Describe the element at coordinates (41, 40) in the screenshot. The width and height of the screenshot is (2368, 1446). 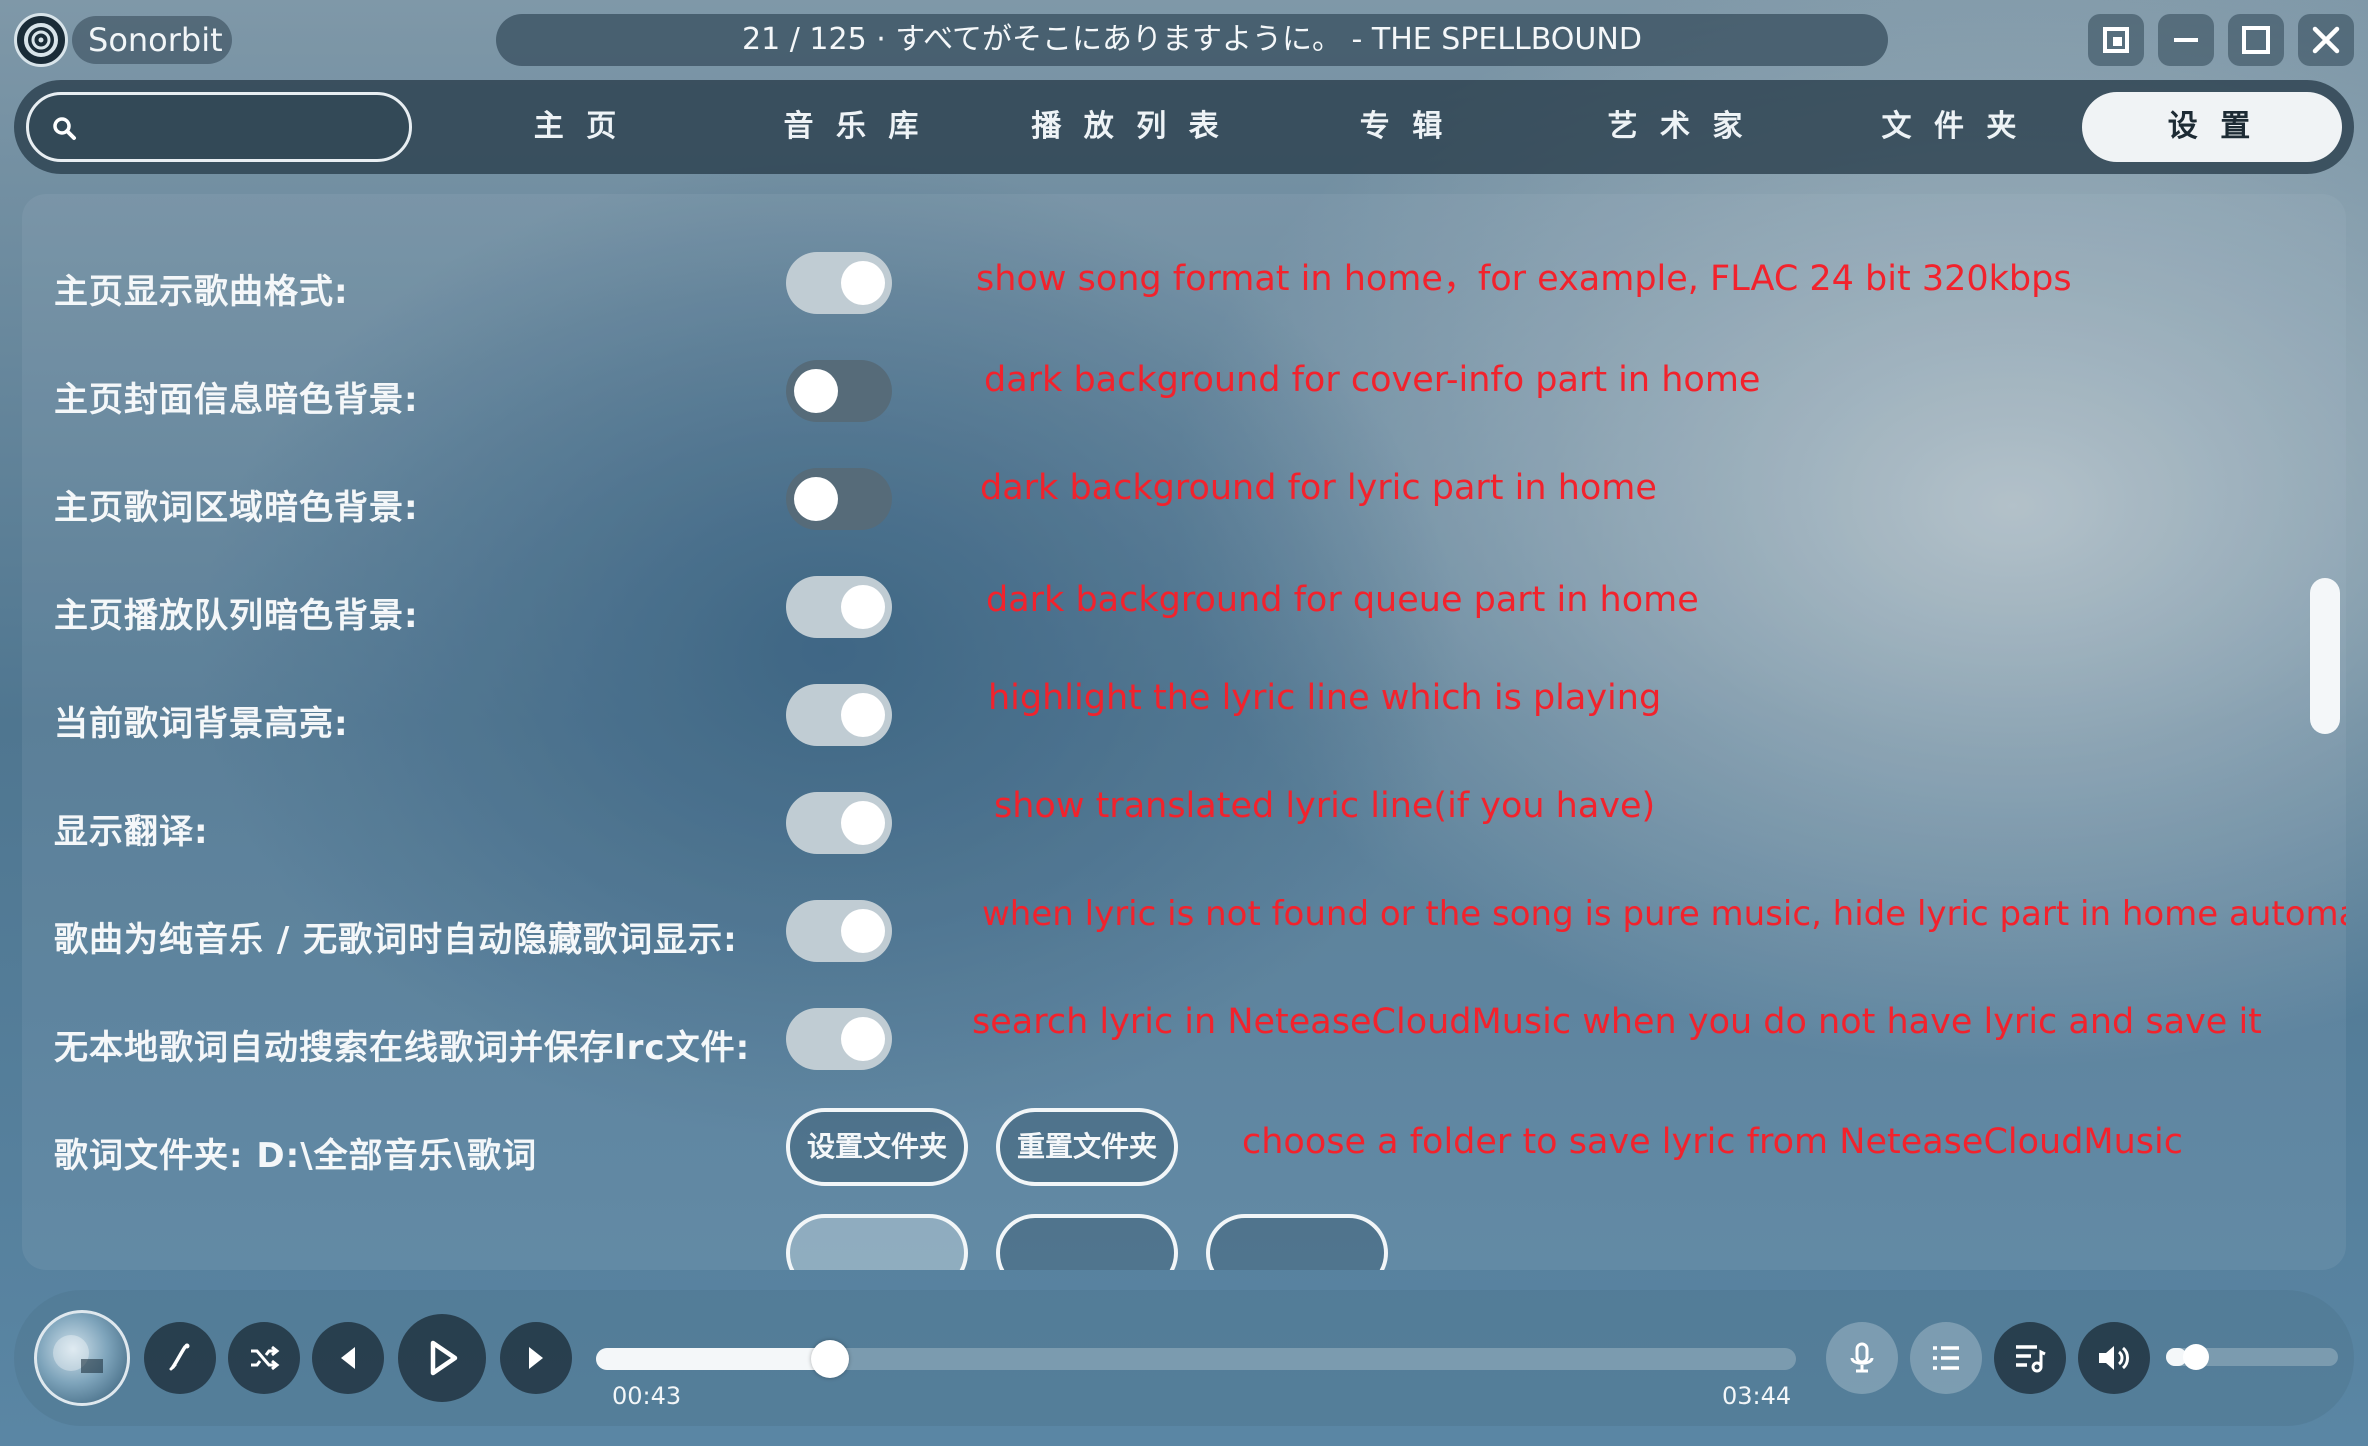
I see `app-logo-icon` at that location.